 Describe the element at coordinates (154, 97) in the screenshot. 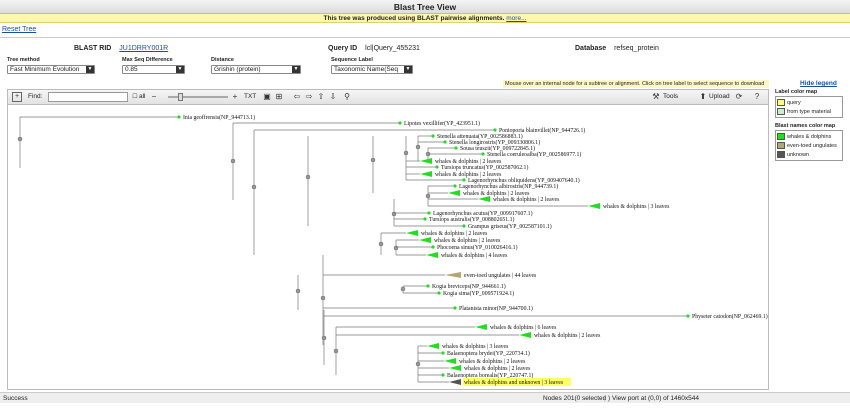

I see `zoom-out-icon: −` at that location.